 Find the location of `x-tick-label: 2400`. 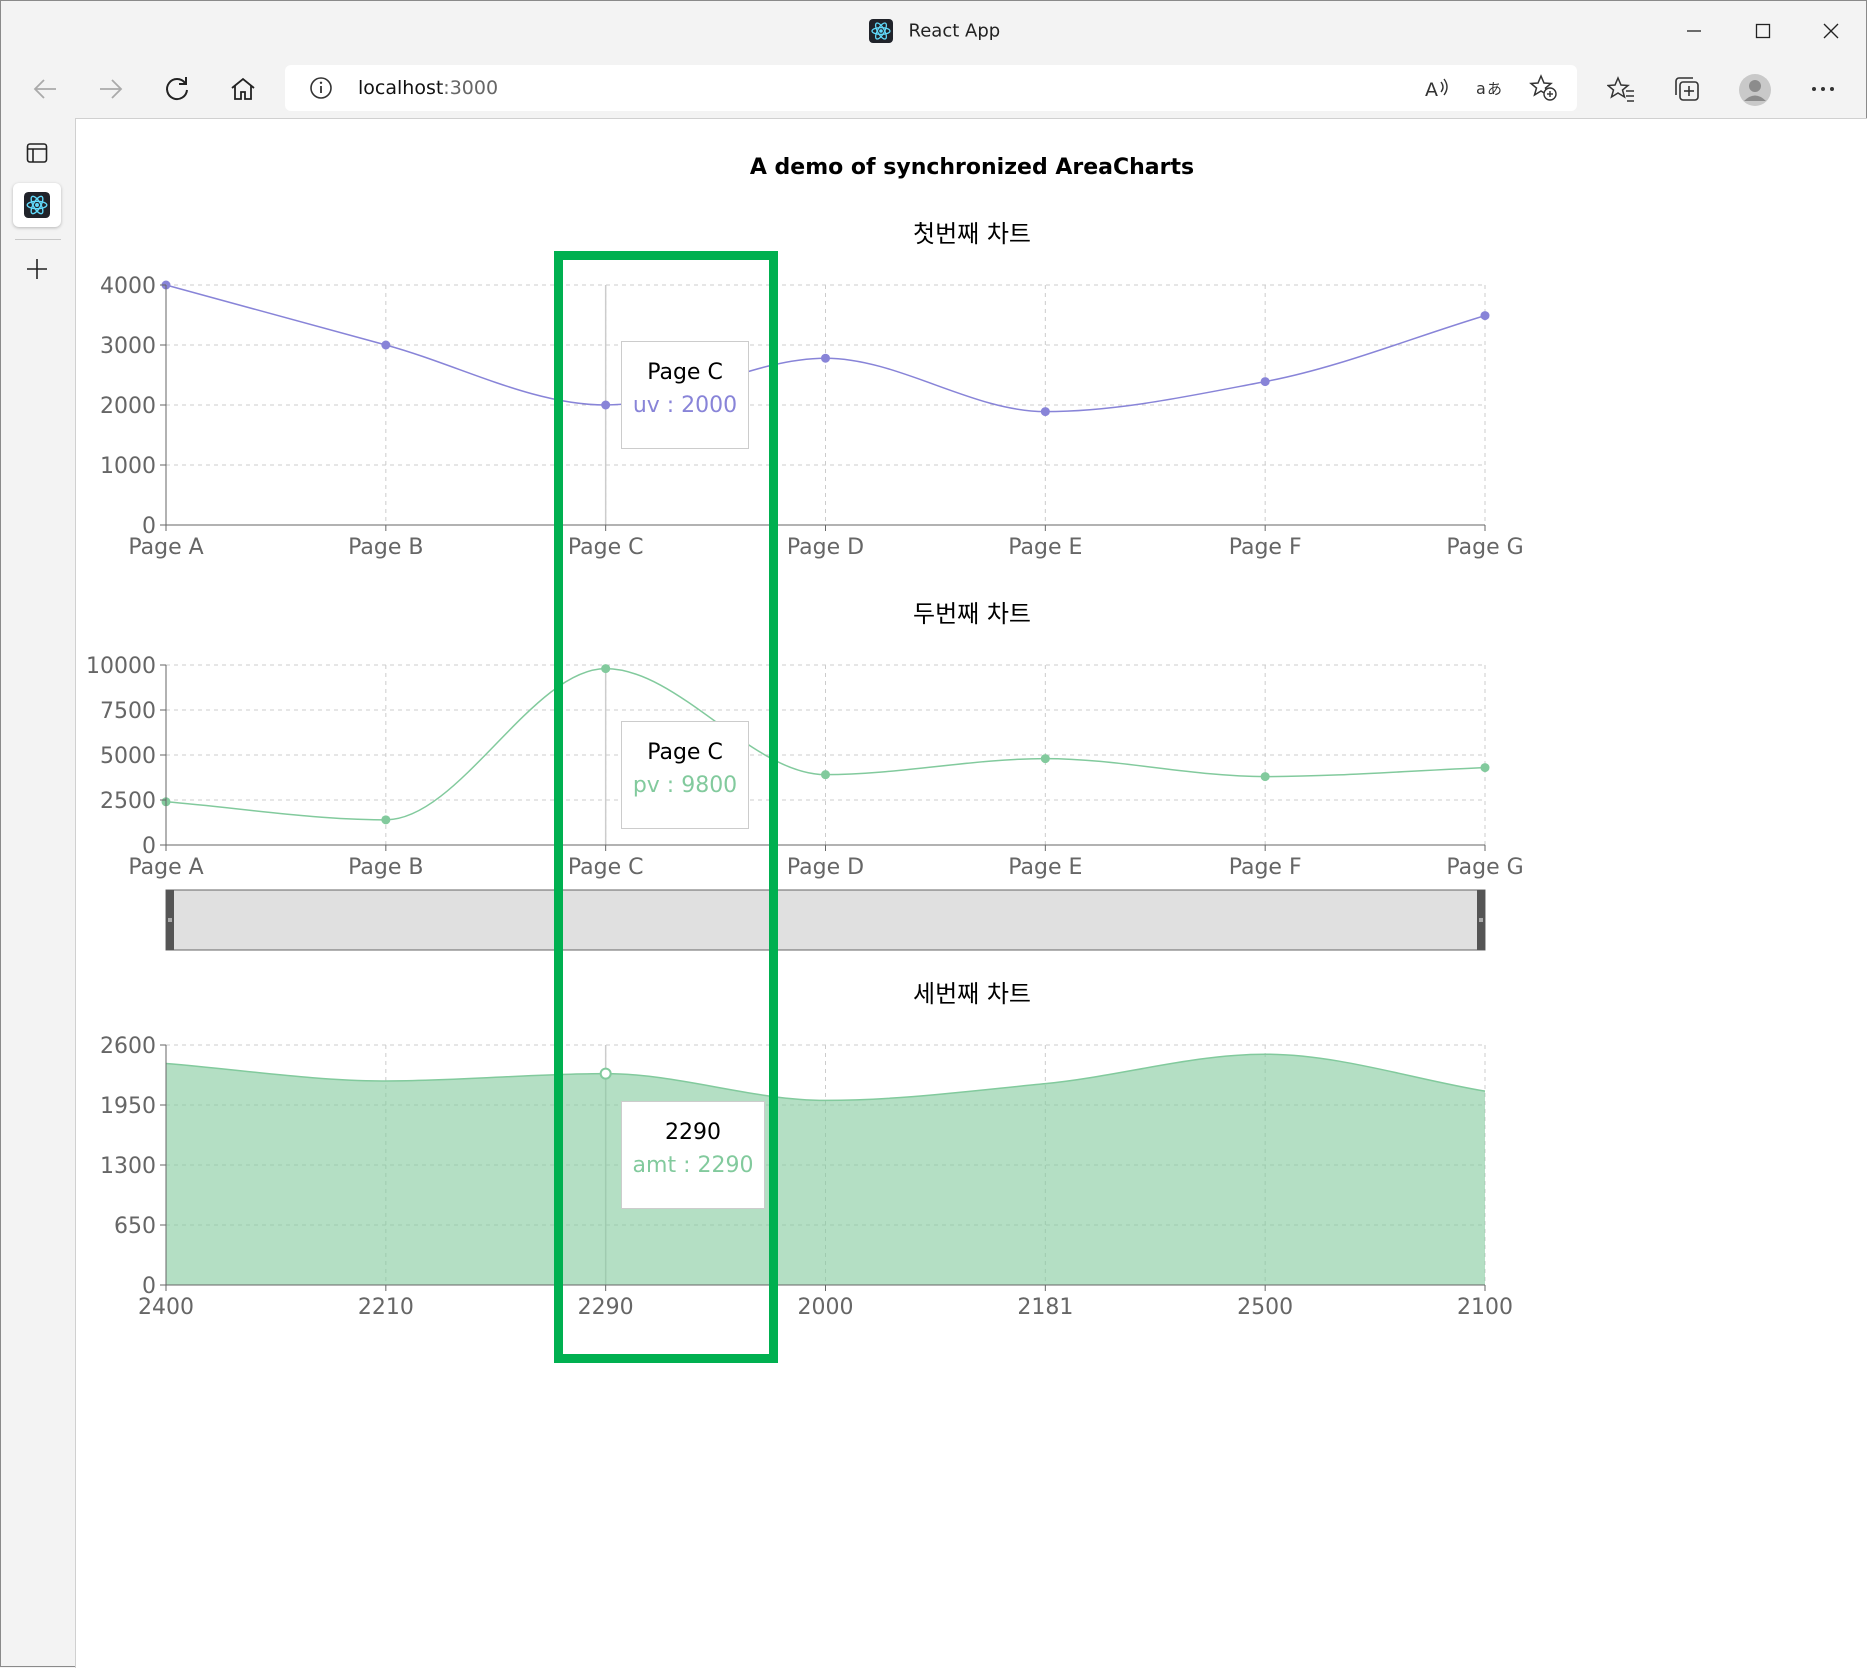

x-tick-label: 2400 is located at coordinates (166, 1307).